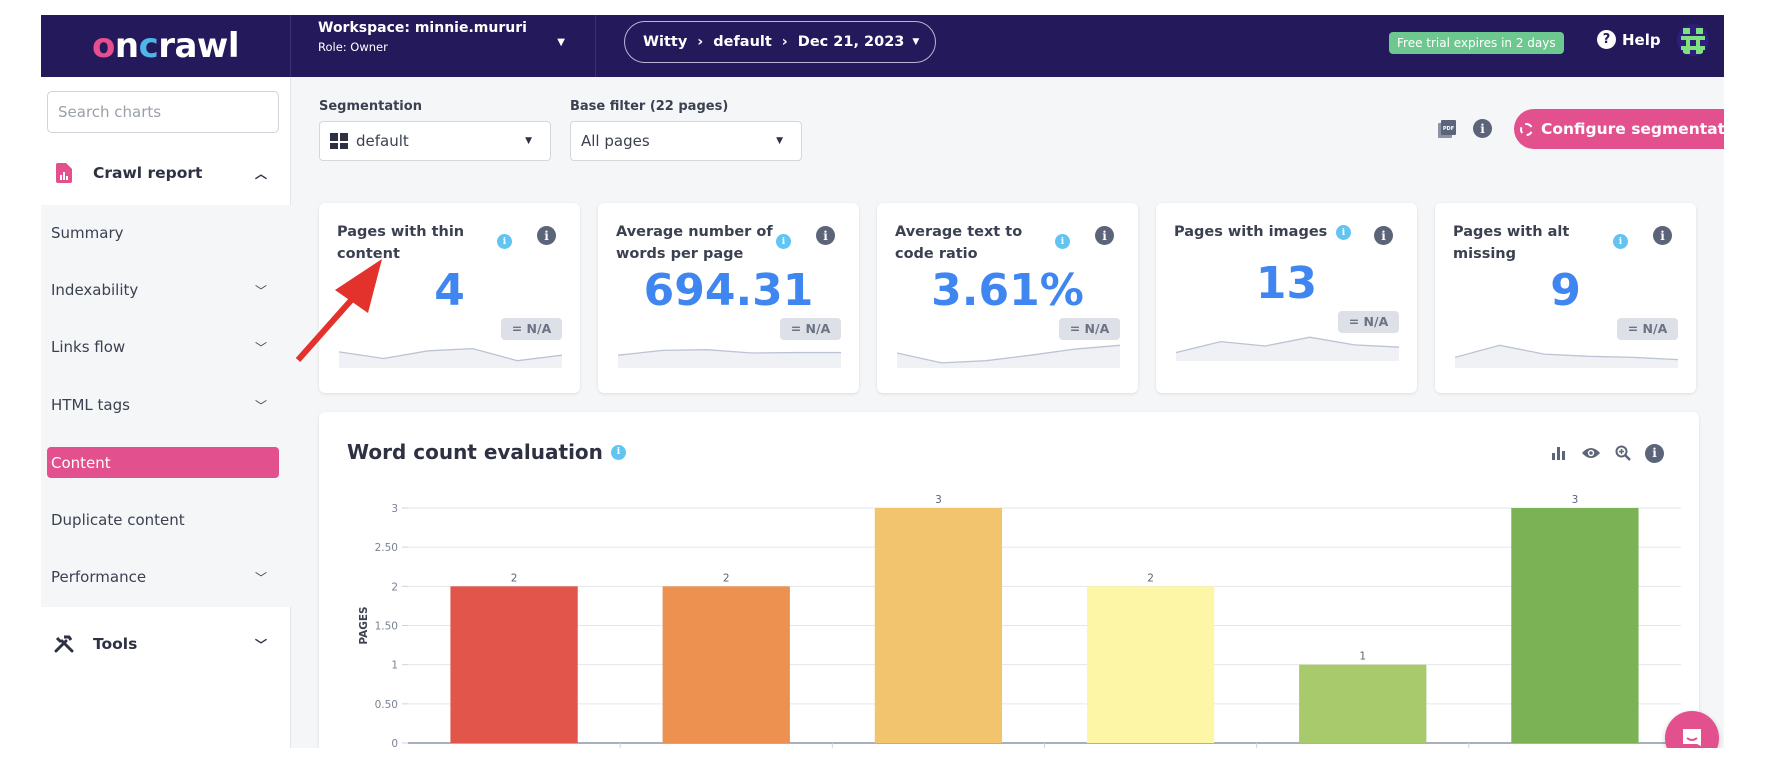  Describe the element at coordinates (126, 46) in the screenshot. I see `logo-letter: n` at that location.